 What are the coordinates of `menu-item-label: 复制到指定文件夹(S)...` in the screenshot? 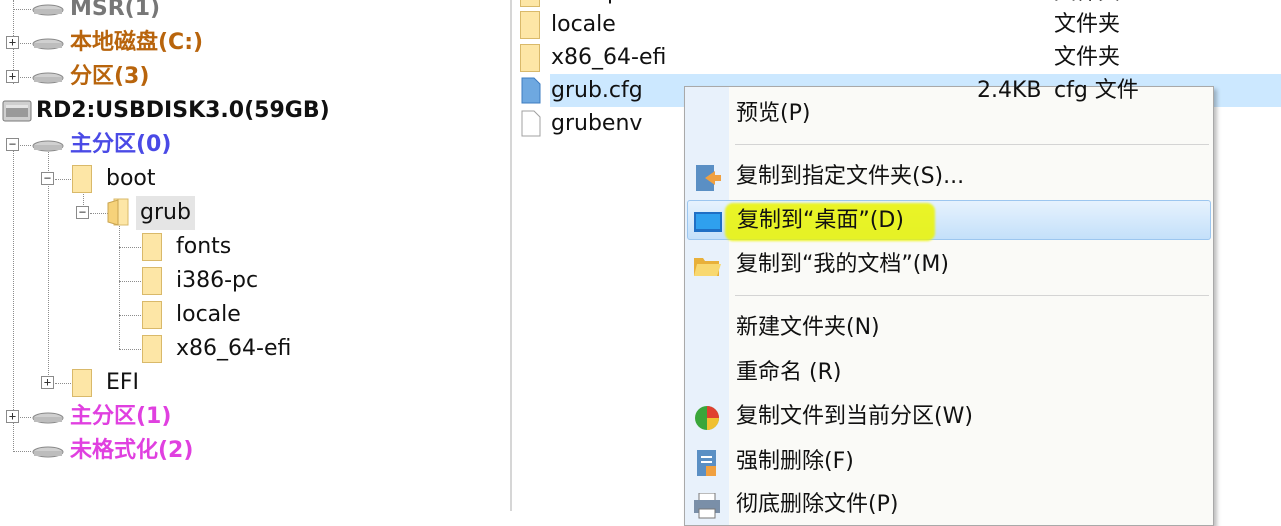 It's located at (850, 176).